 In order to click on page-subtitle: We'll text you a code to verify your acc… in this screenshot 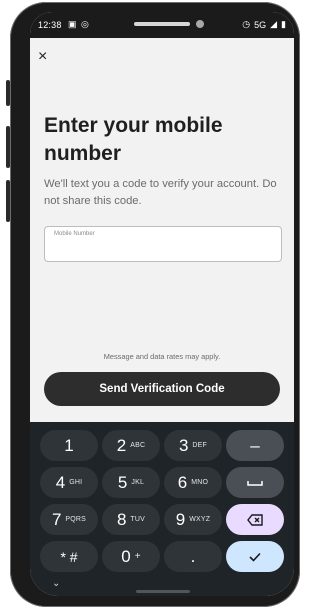, I will do `click(160, 192)`.